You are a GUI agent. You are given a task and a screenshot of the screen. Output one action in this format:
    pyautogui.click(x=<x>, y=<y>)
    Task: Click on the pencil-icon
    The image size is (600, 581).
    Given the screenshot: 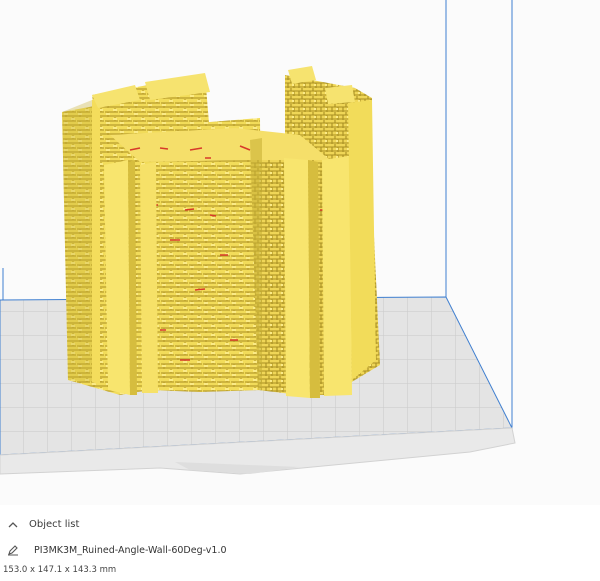 What is the action you would take?
    pyautogui.click(x=13, y=550)
    